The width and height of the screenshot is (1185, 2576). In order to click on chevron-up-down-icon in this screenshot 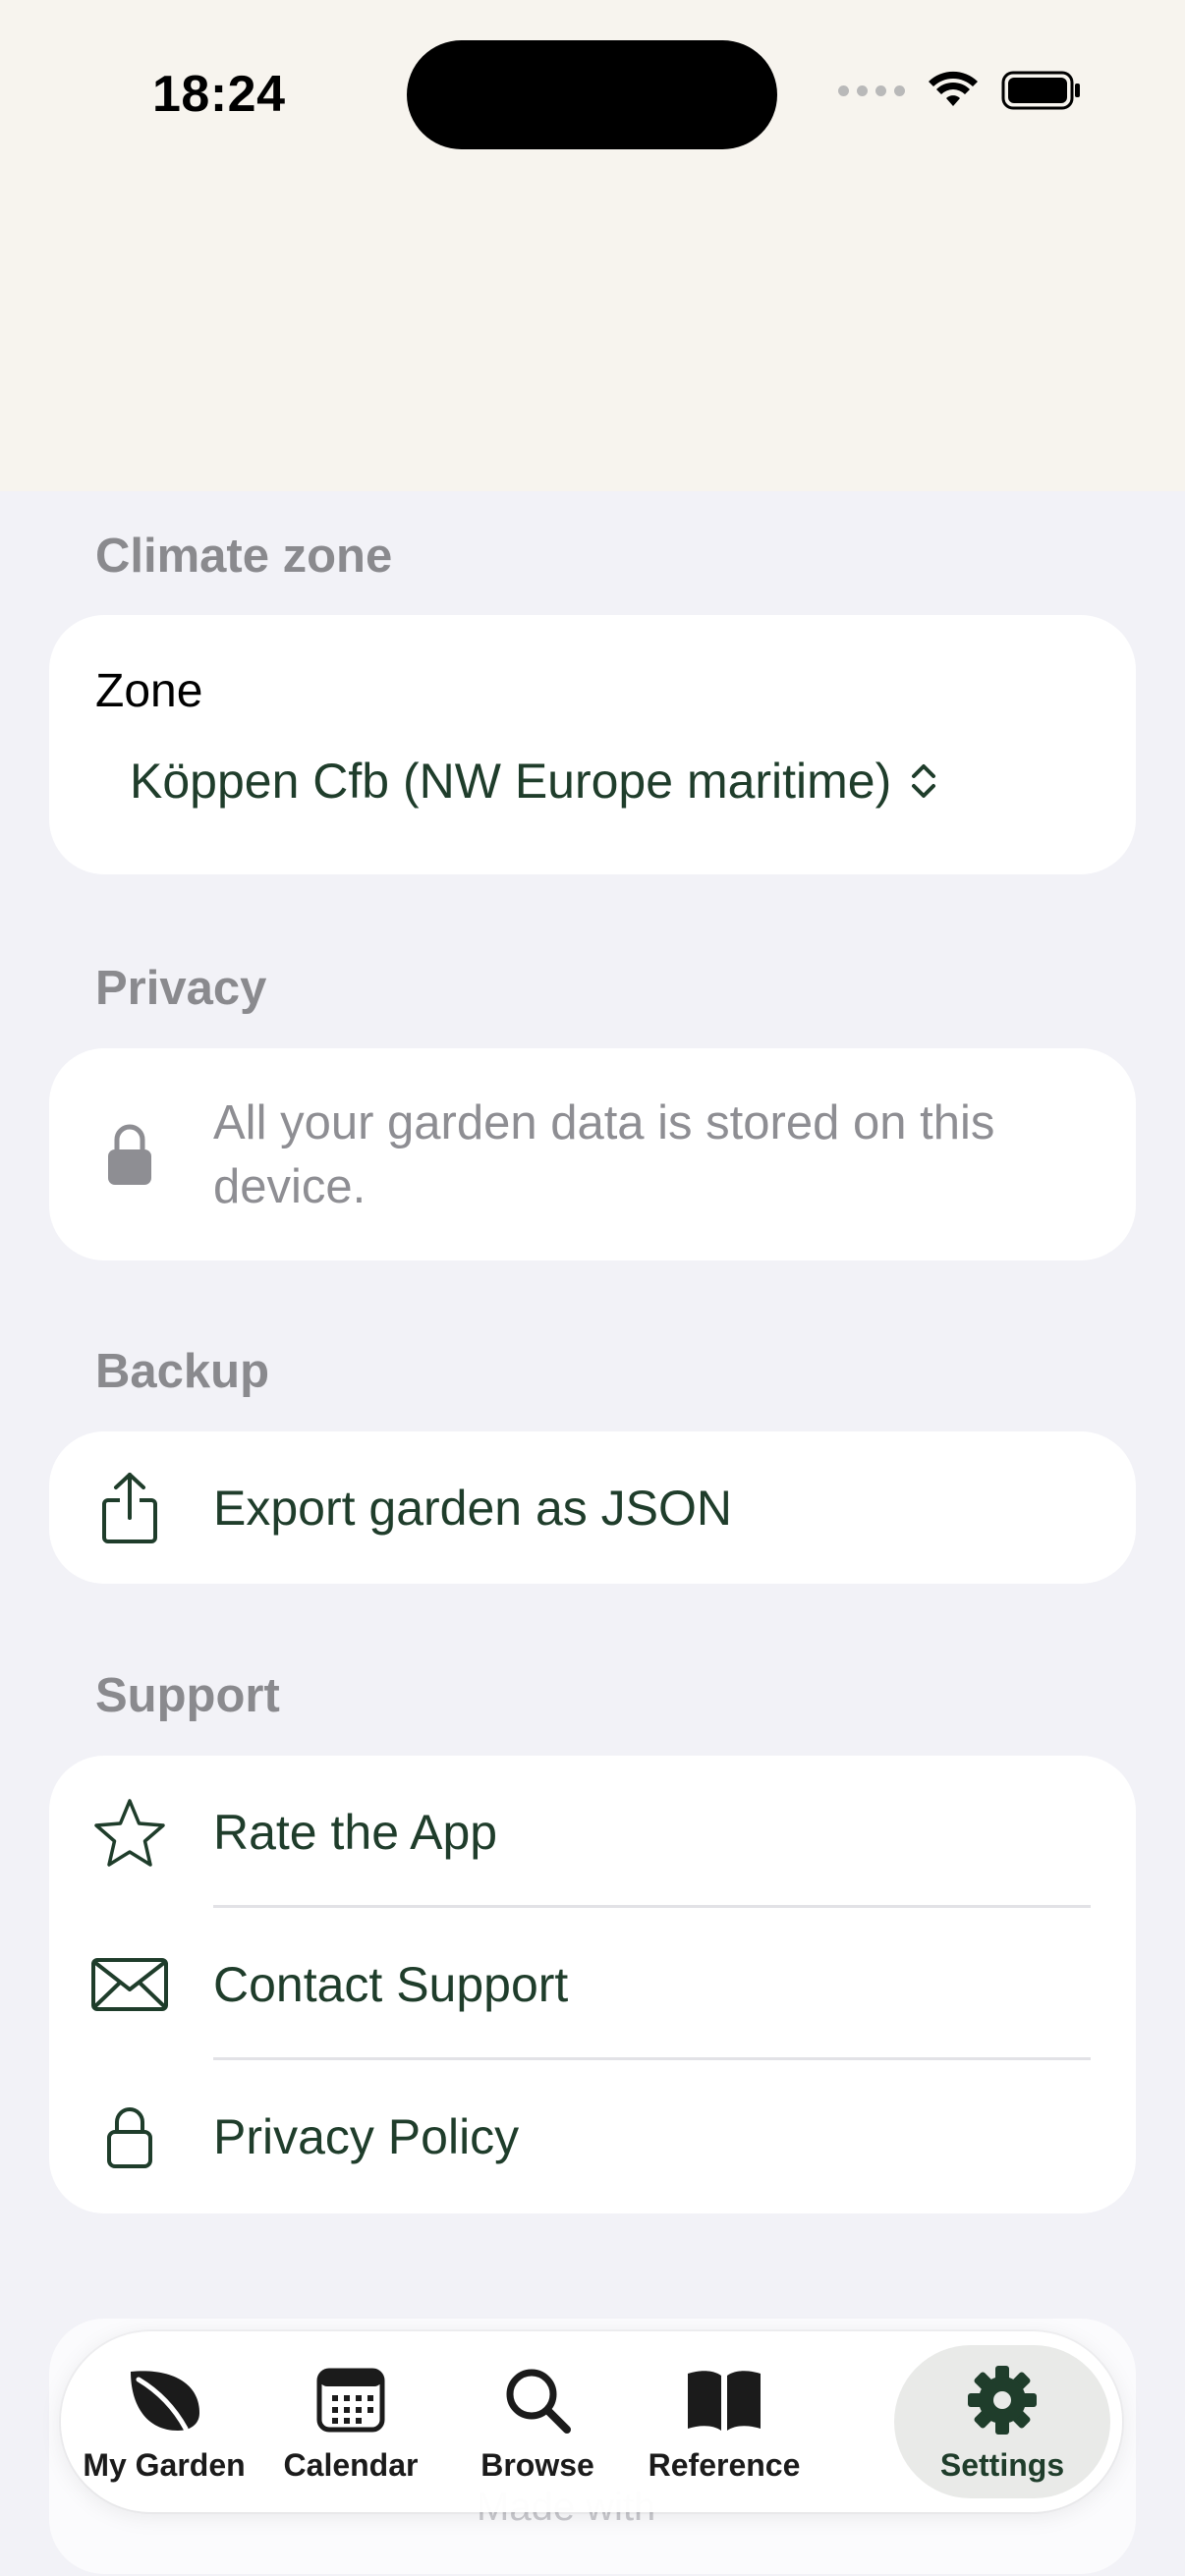, I will do `click(924, 781)`.